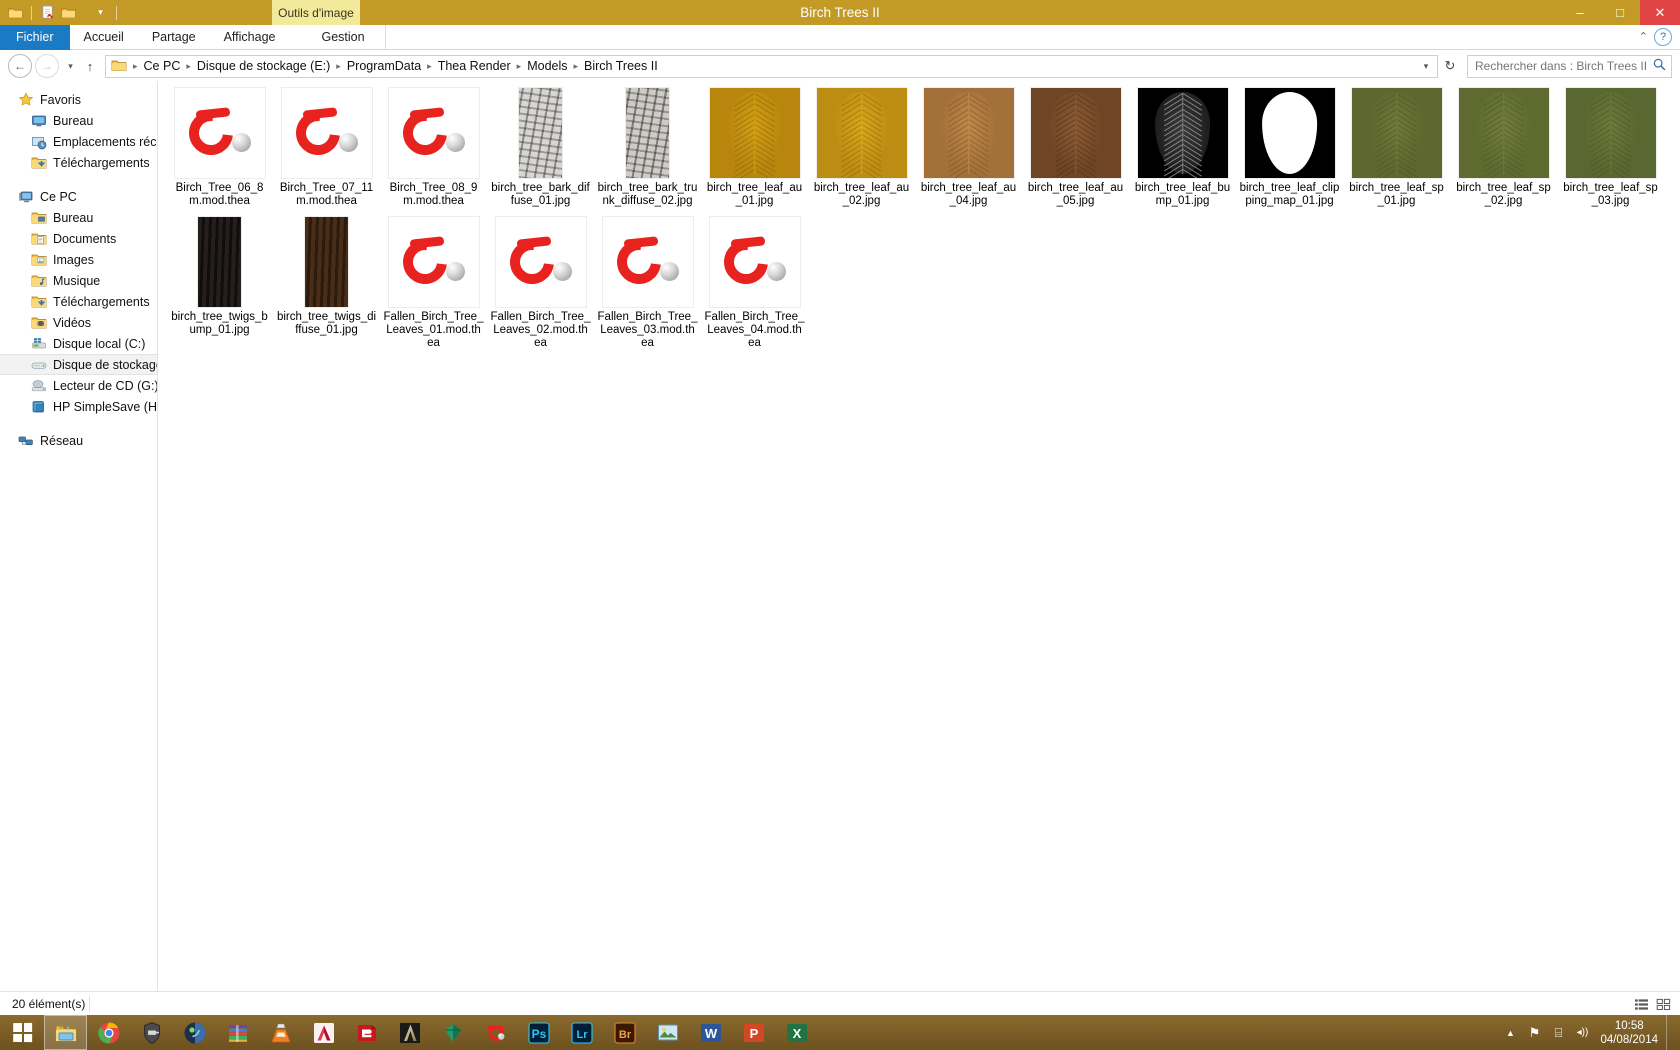  I want to click on expand-ribbon-icon: ⌃, so click(1643, 36).